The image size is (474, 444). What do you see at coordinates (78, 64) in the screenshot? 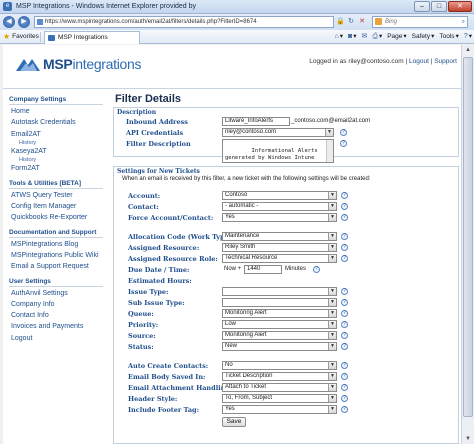
I see `site-logo: MSPintegrations` at bounding box center [78, 64].